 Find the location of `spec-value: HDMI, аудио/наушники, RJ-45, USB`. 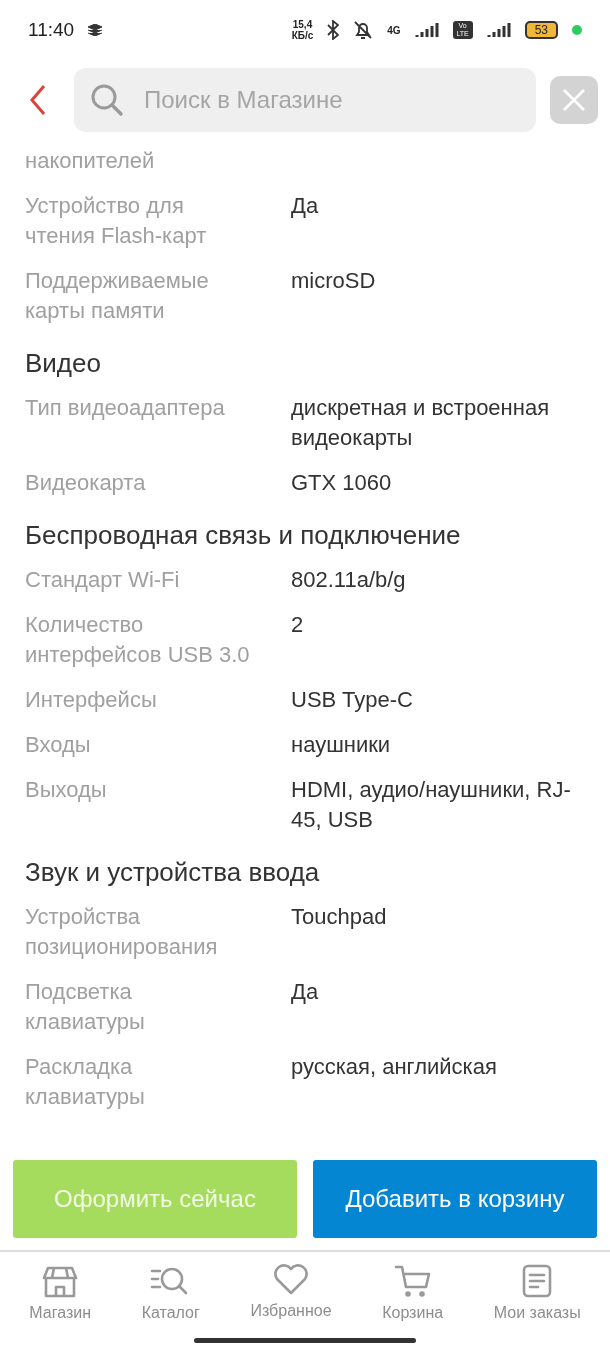

spec-value: HDMI, аудио/наушники, RJ-45, USB is located at coordinates (431, 805).